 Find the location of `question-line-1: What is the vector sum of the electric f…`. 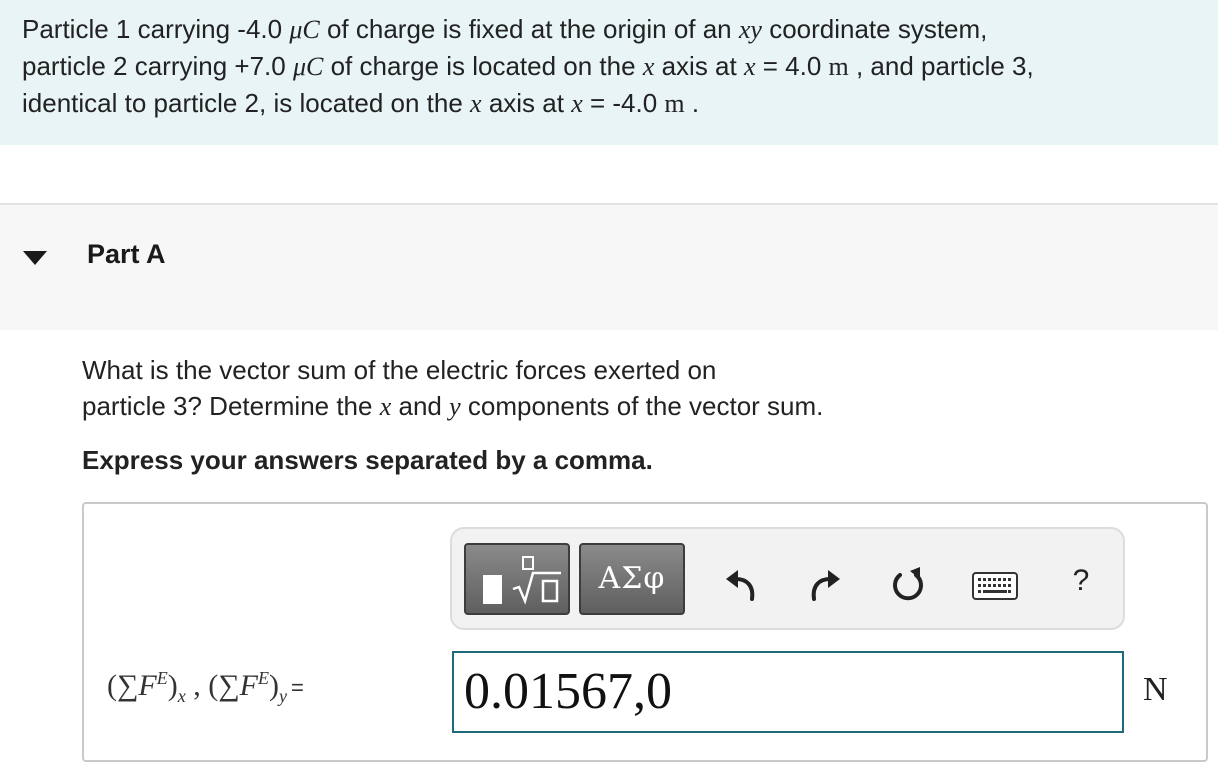

question-line-1: What is the vector sum of the electric f… is located at coordinates (399, 370).